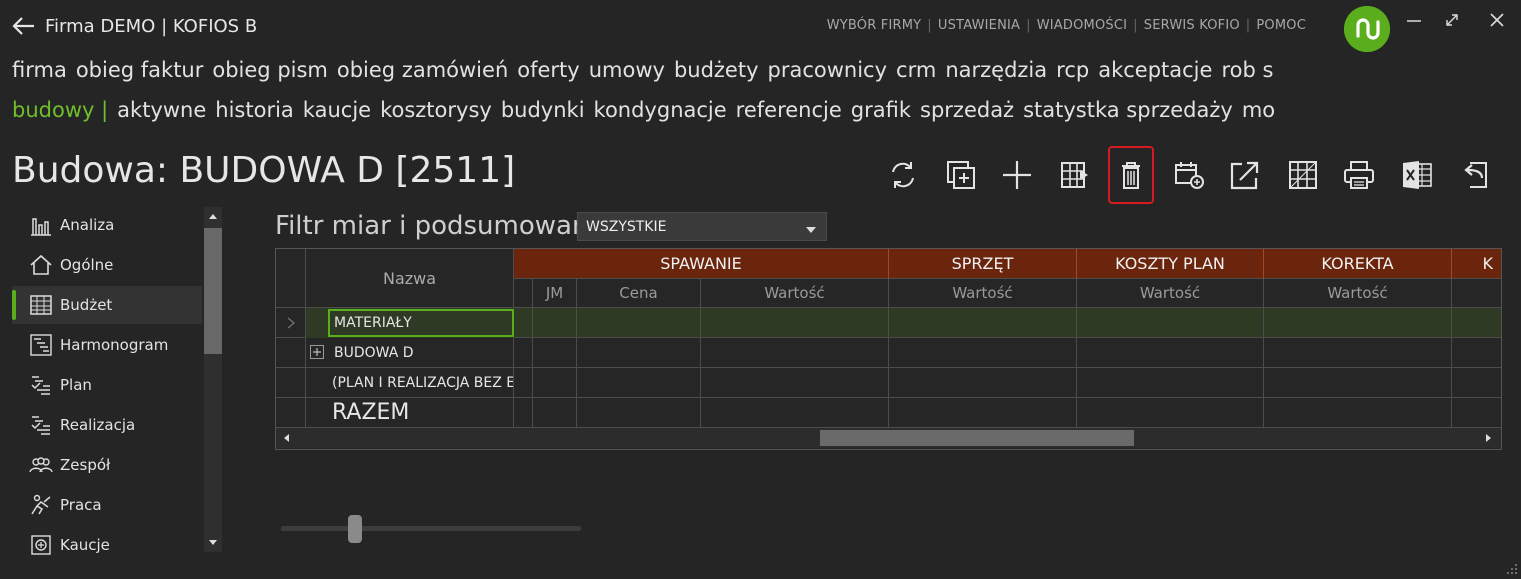 This screenshot has height=579, width=1521. What do you see at coordinates (410, 278) in the screenshot?
I see `column-header-nazwa: Nazwa` at bounding box center [410, 278].